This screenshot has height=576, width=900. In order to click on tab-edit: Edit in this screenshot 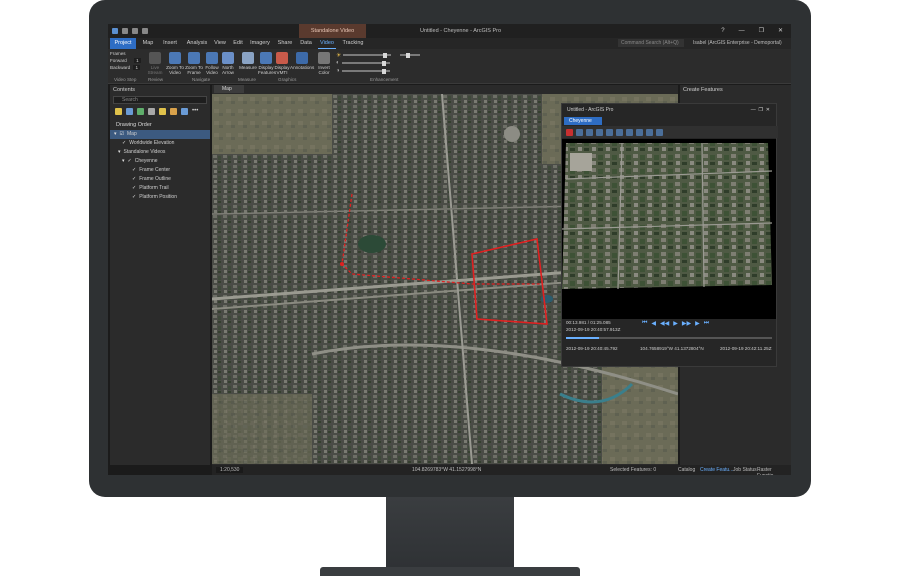, I will do `click(238, 43)`.